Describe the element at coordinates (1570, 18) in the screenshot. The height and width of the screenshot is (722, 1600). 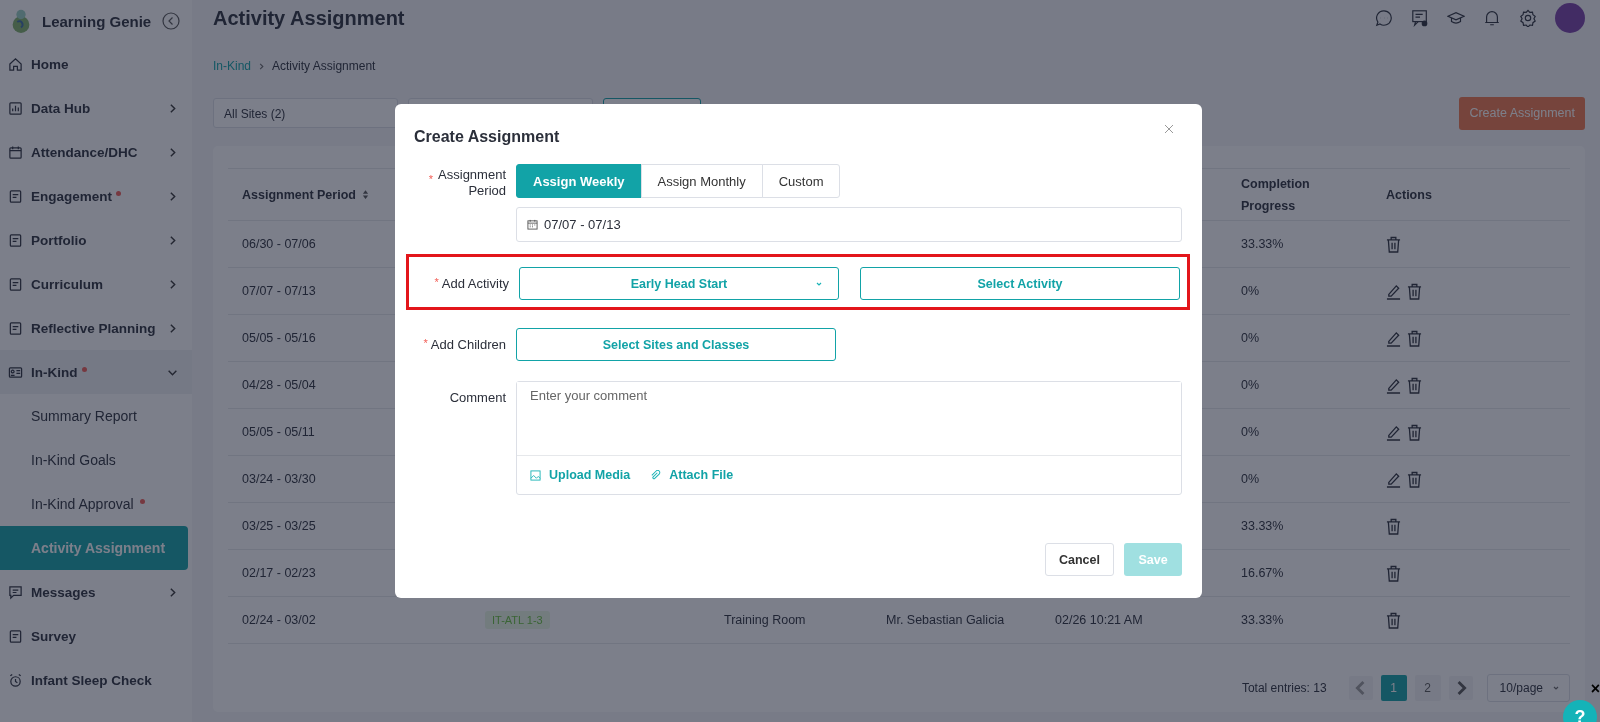
I see `avatar` at that location.